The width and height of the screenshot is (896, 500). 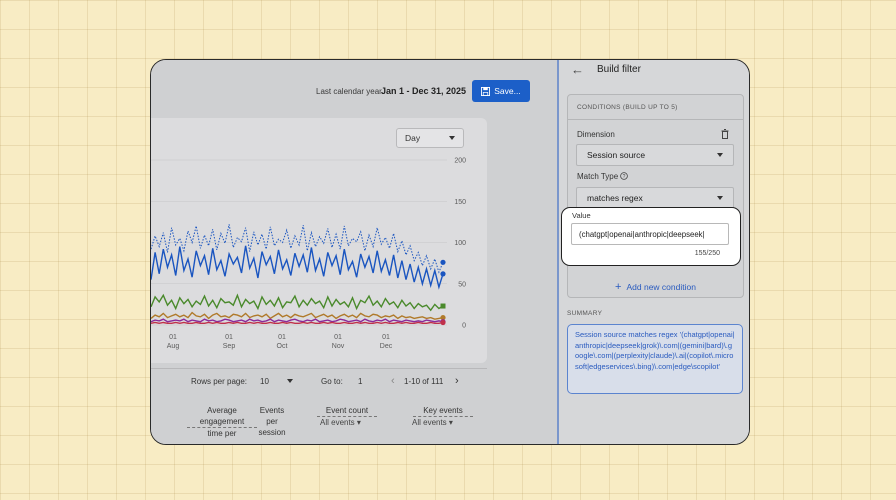 I want to click on goto-label: Go to:, so click(x=332, y=381).